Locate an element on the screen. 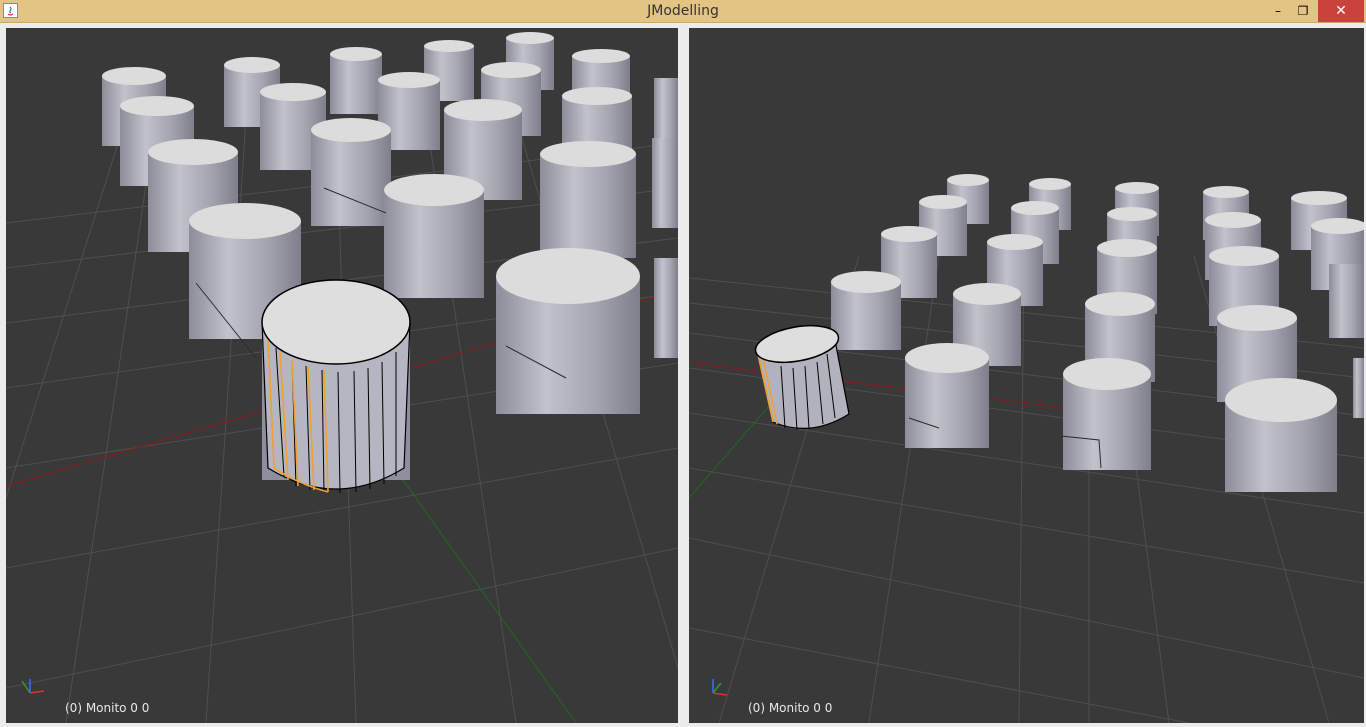 This screenshot has width=1366, height=727. selected-cylinder-right is located at coordinates (802, 377).